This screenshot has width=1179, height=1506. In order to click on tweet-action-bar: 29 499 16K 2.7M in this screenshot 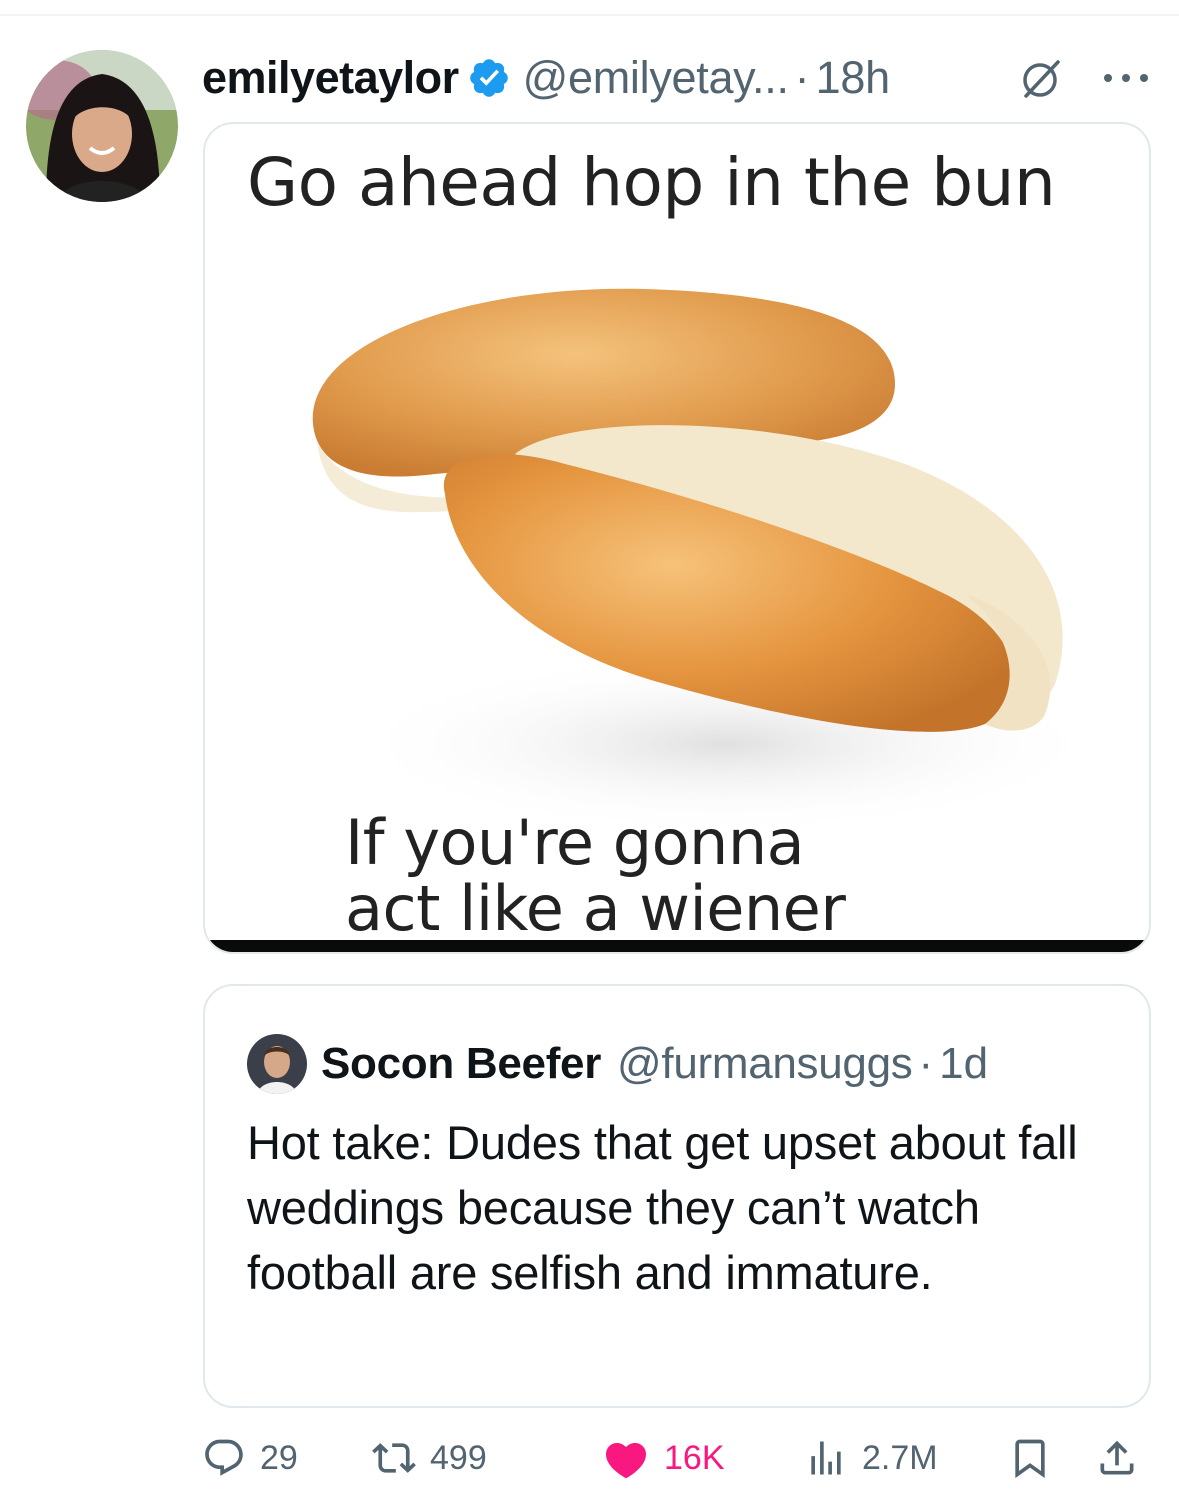, I will do `click(680, 1458)`.